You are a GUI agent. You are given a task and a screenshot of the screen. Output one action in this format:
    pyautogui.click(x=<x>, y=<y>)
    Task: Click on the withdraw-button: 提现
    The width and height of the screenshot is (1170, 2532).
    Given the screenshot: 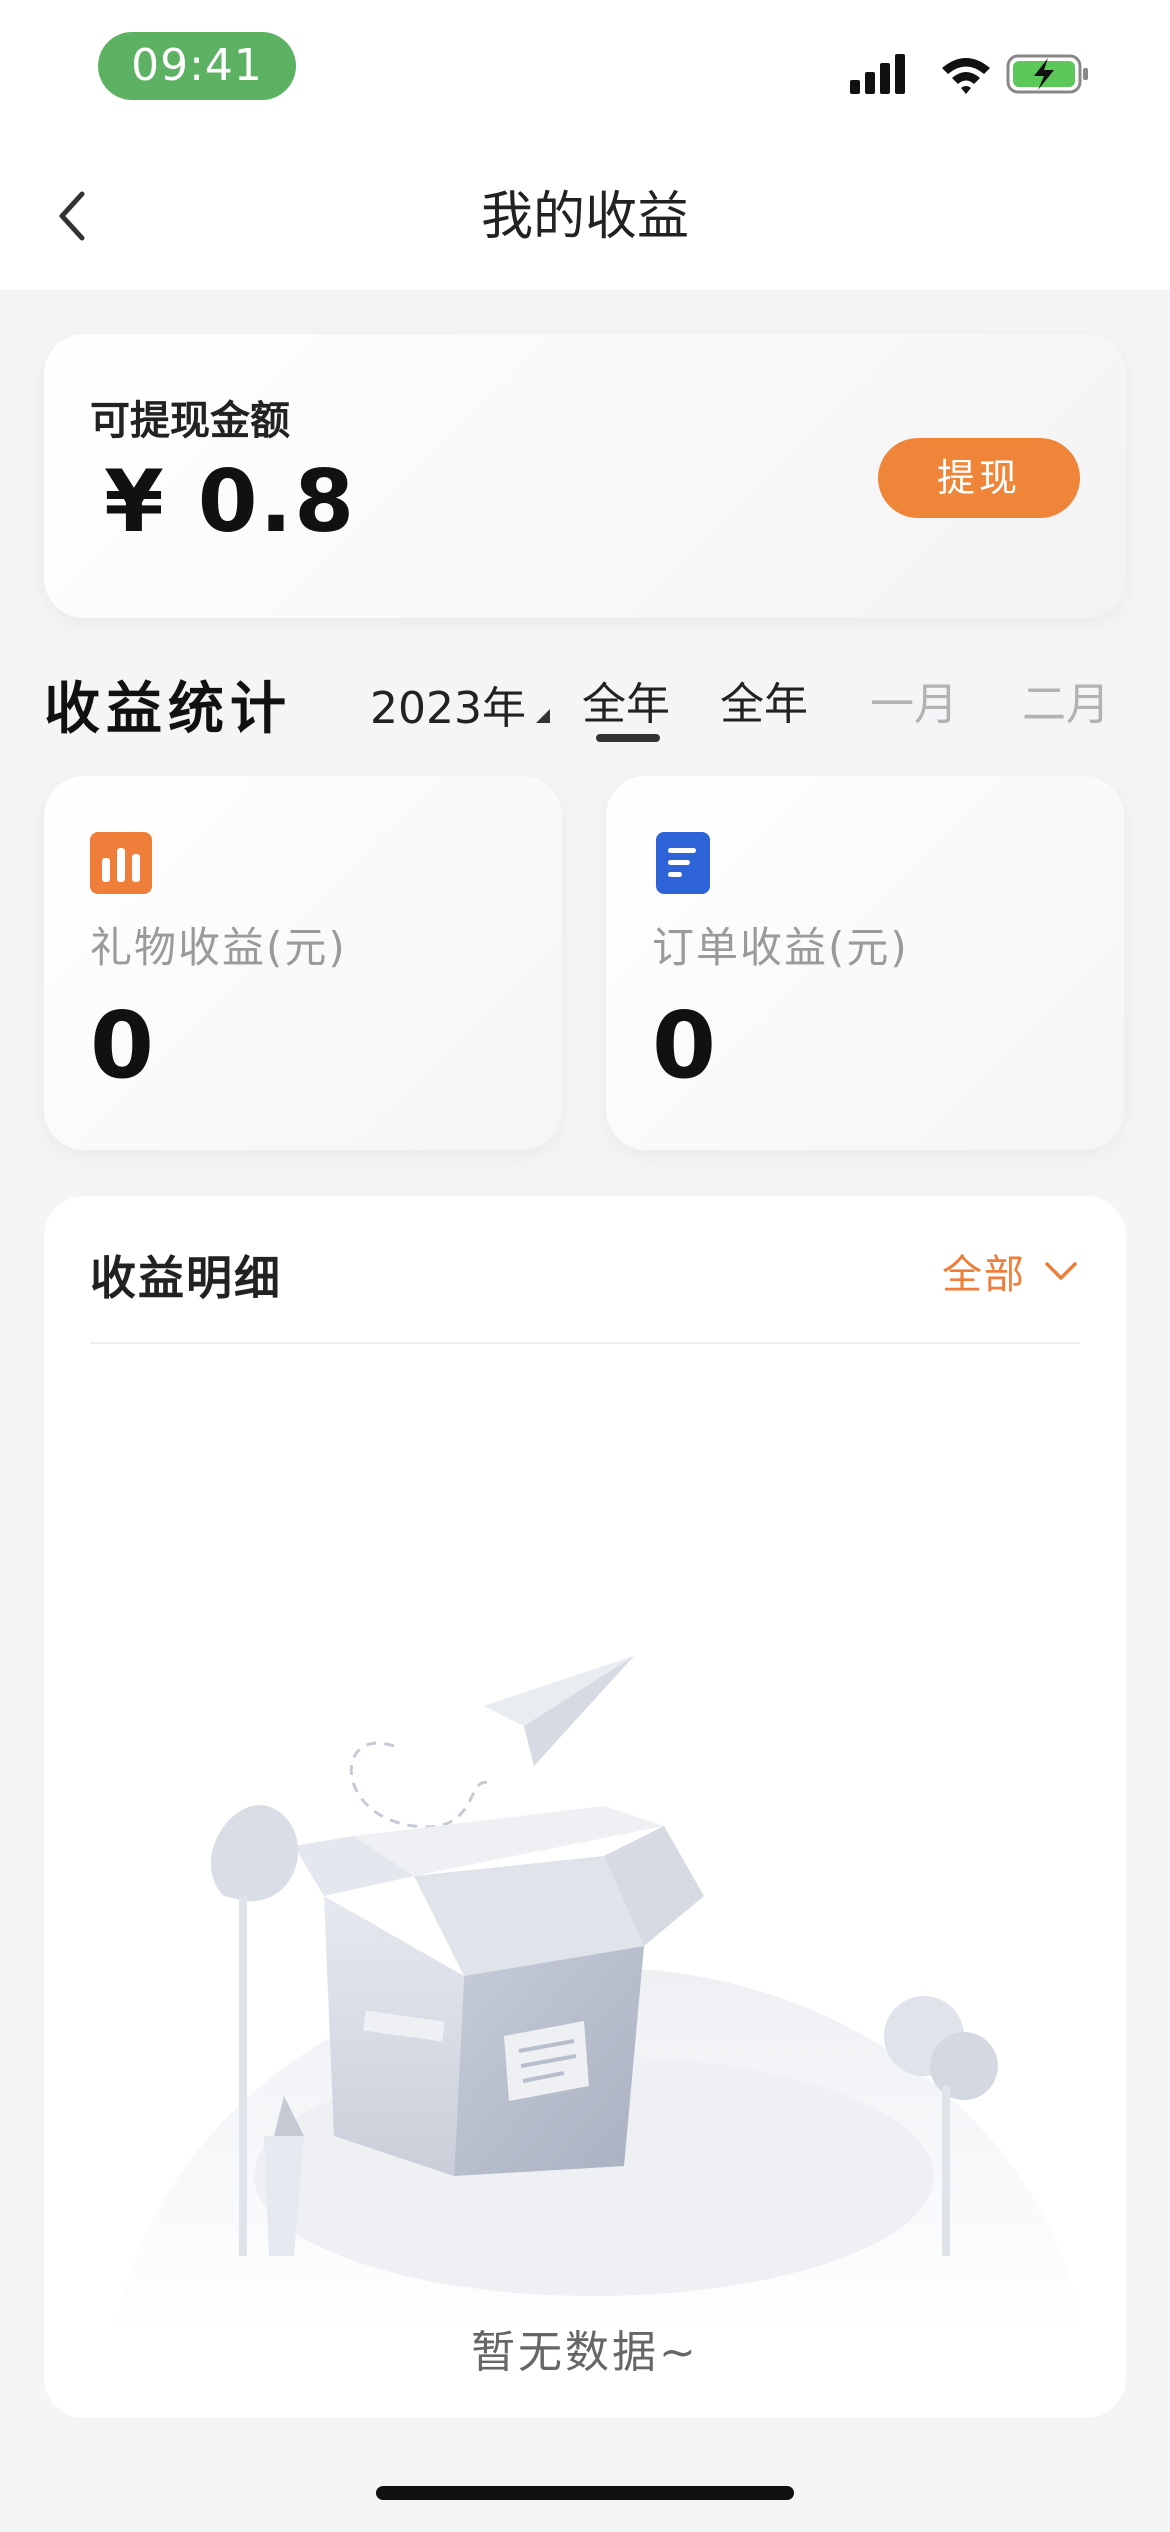 What is the action you would take?
    pyautogui.click(x=979, y=478)
    